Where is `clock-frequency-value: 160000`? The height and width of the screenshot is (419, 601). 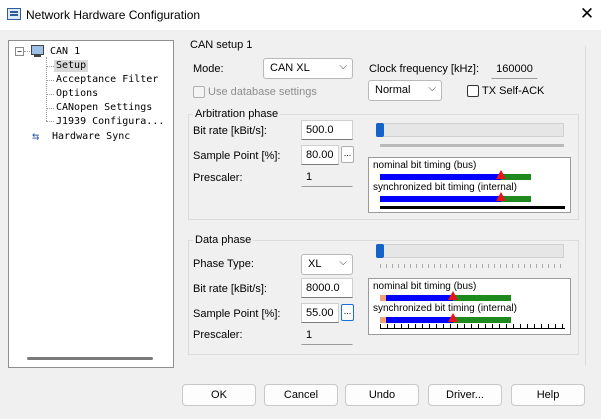 clock-frequency-value: 160000 is located at coordinates (514, 69).